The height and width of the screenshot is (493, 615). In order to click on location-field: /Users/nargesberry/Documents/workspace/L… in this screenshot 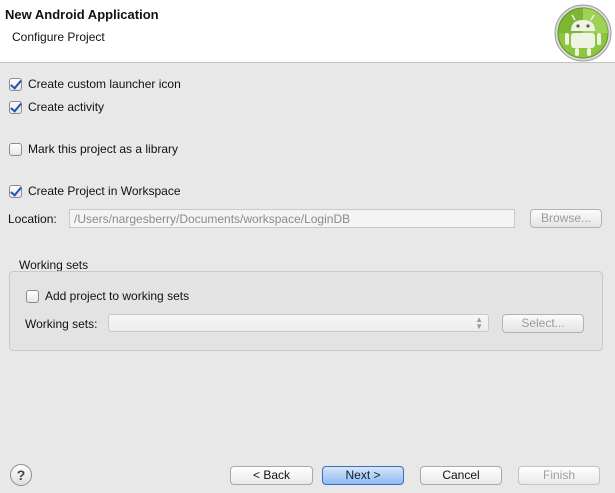, I will do `click(292, 218)`.